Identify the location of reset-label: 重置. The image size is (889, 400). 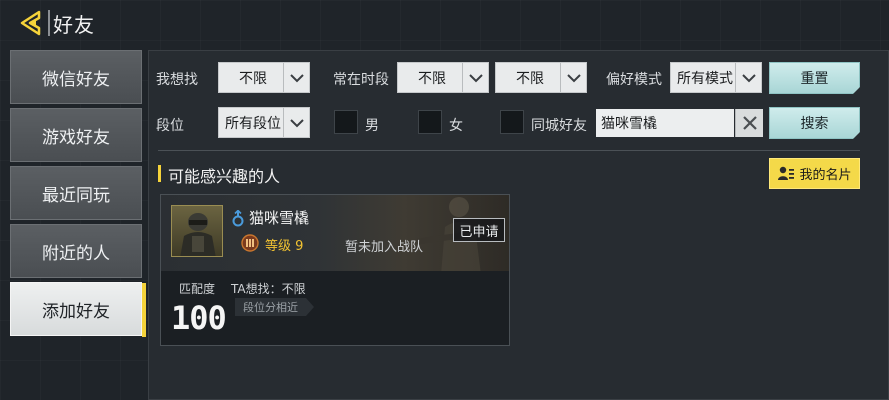
(814, 79).